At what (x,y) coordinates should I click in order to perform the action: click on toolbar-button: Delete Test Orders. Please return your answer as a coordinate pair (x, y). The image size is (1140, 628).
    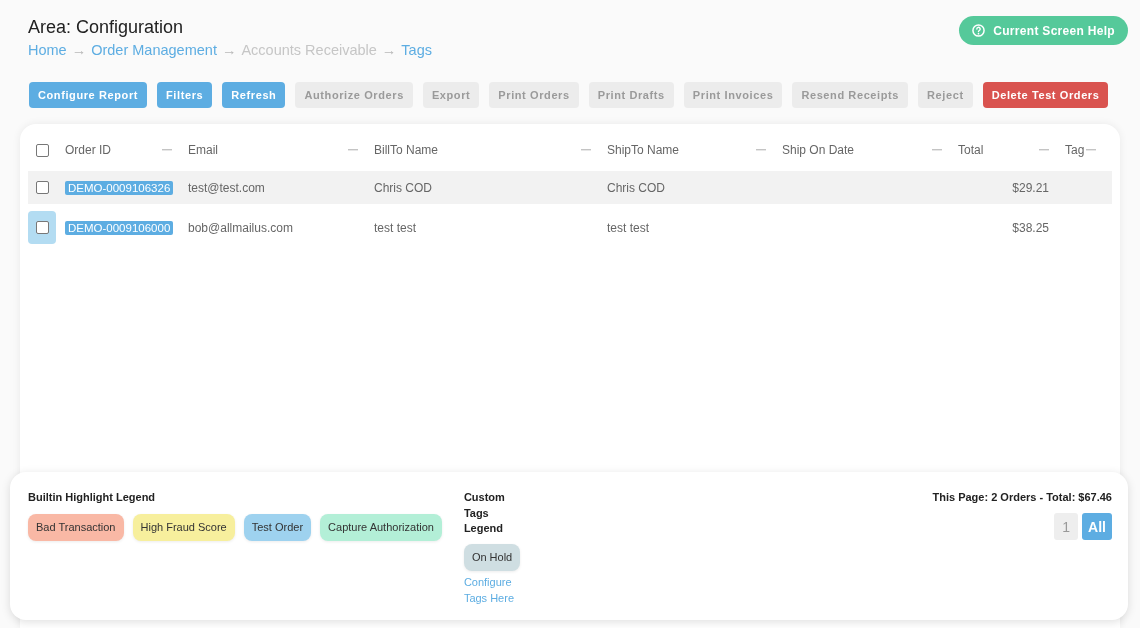
    Looking at the image, I should click on (1045, 95).